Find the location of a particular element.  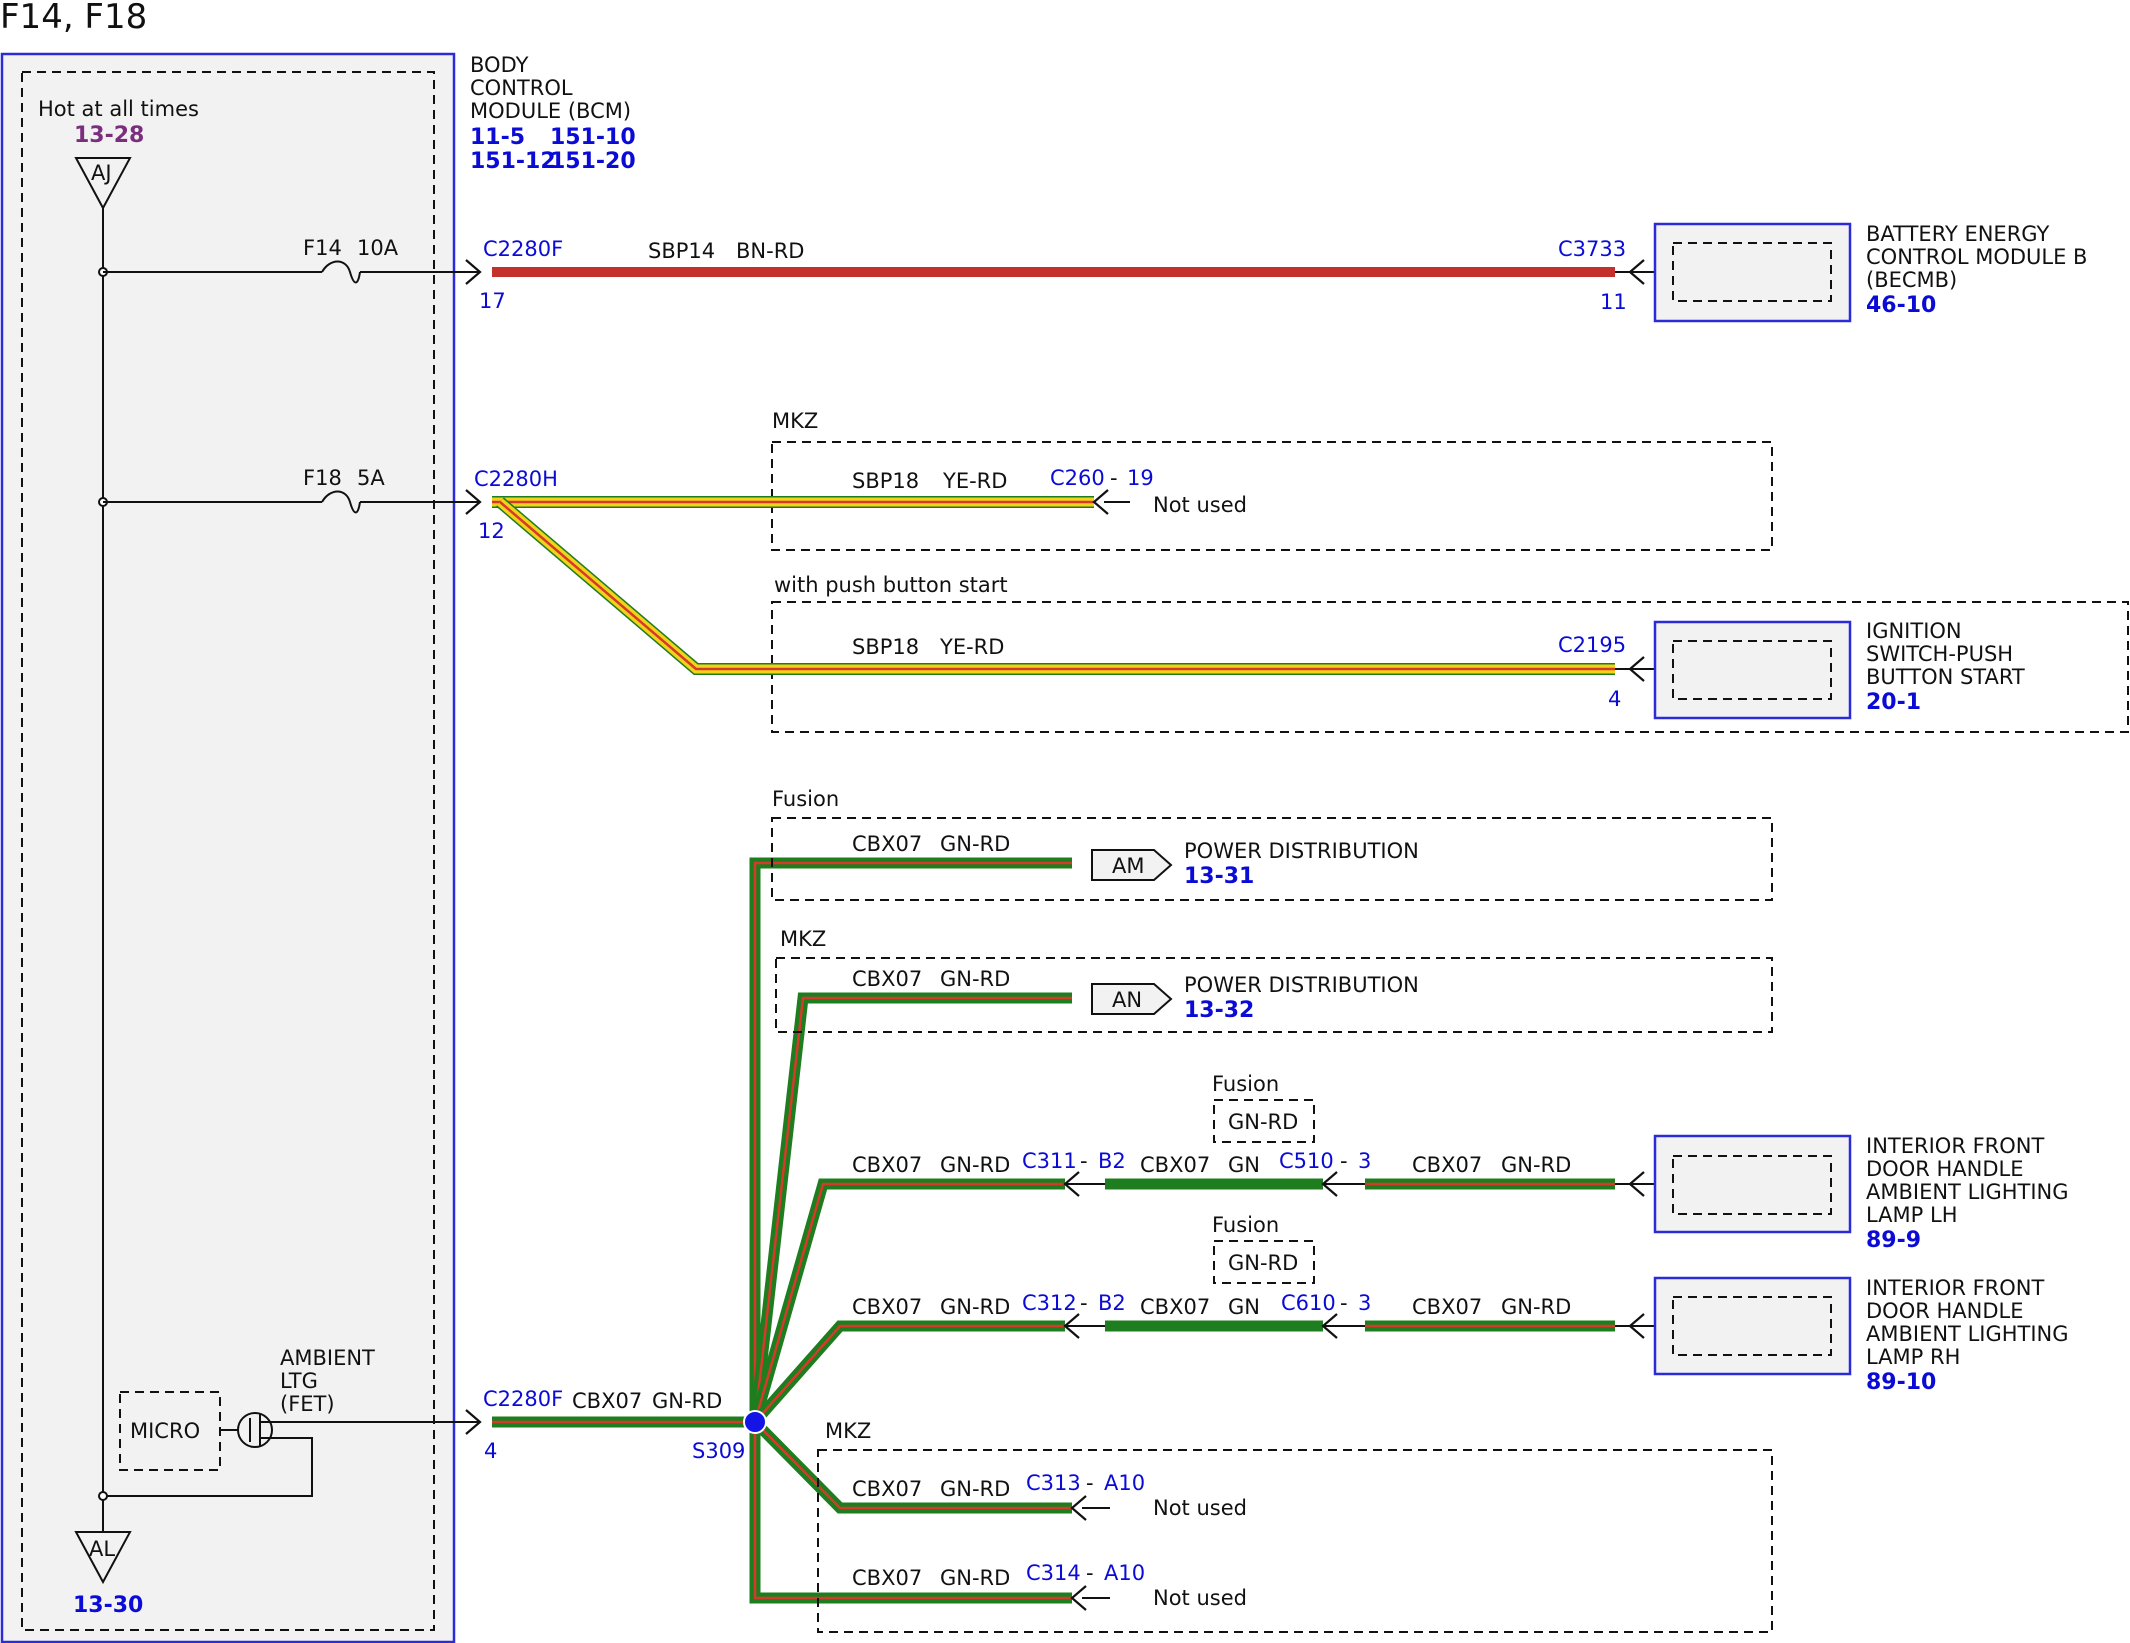

rh-dest-line2: DOOR HANDLE is located at coordinates (1945, 1311).